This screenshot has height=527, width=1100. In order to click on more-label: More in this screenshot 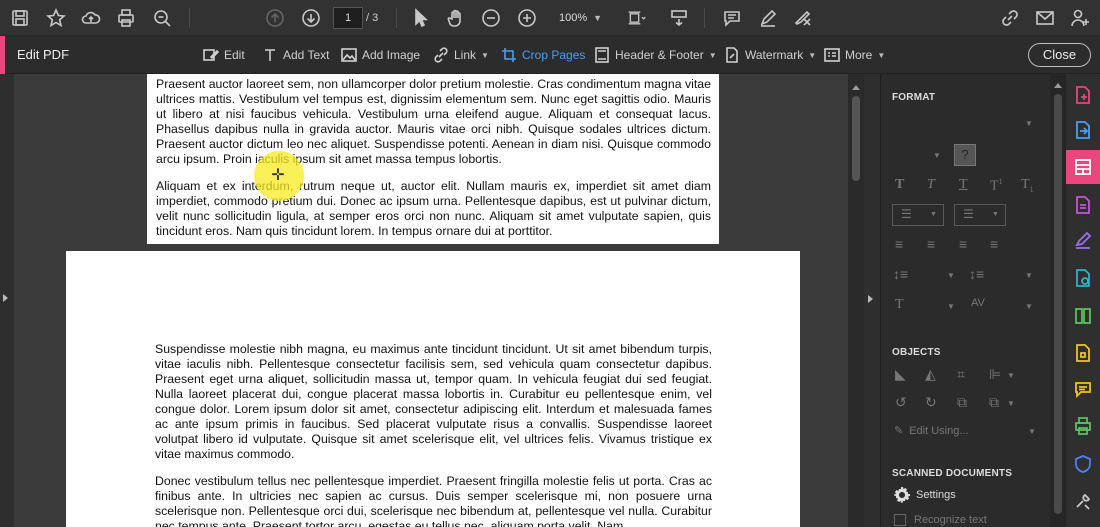, I will do `click(859, 55)`.